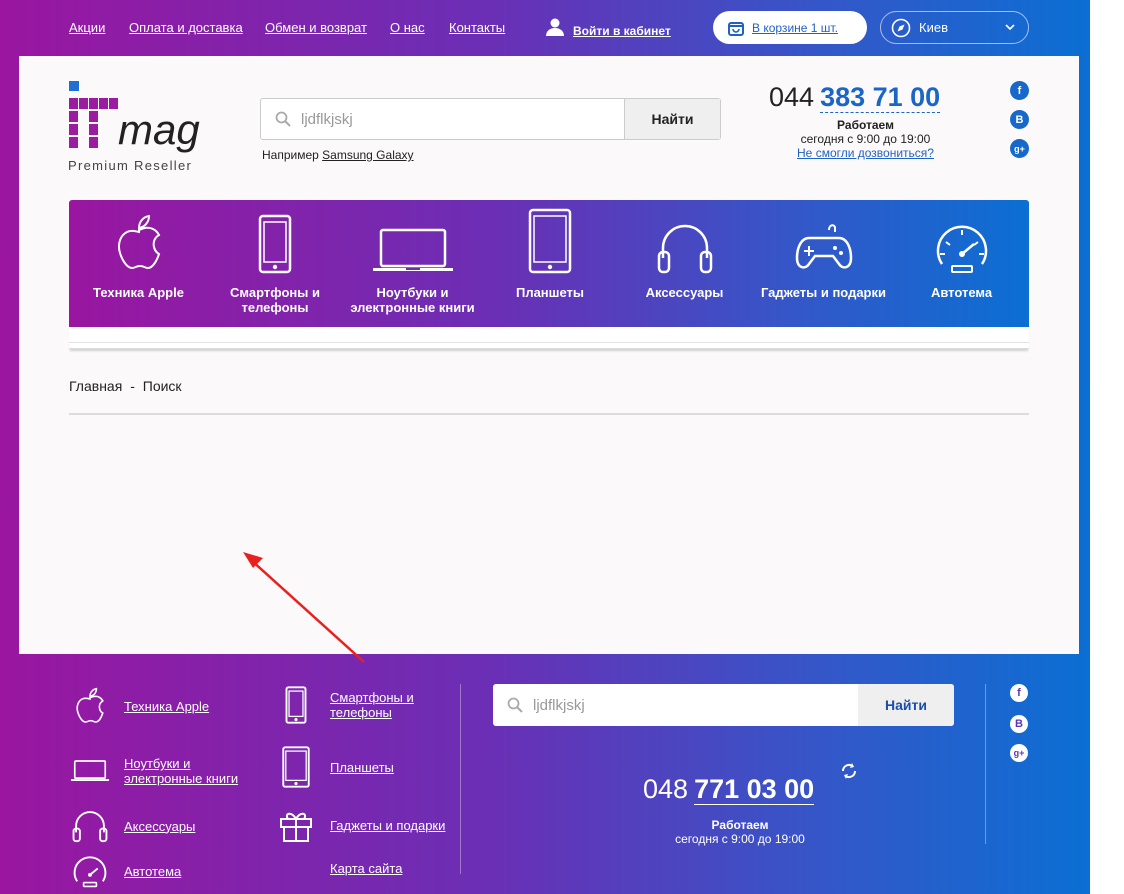 The height and width of the screenshot is (894, 1124). Describe the element at coordinates (1010, 27) in the screenshot. I see `chevron-down-icon` at that location.